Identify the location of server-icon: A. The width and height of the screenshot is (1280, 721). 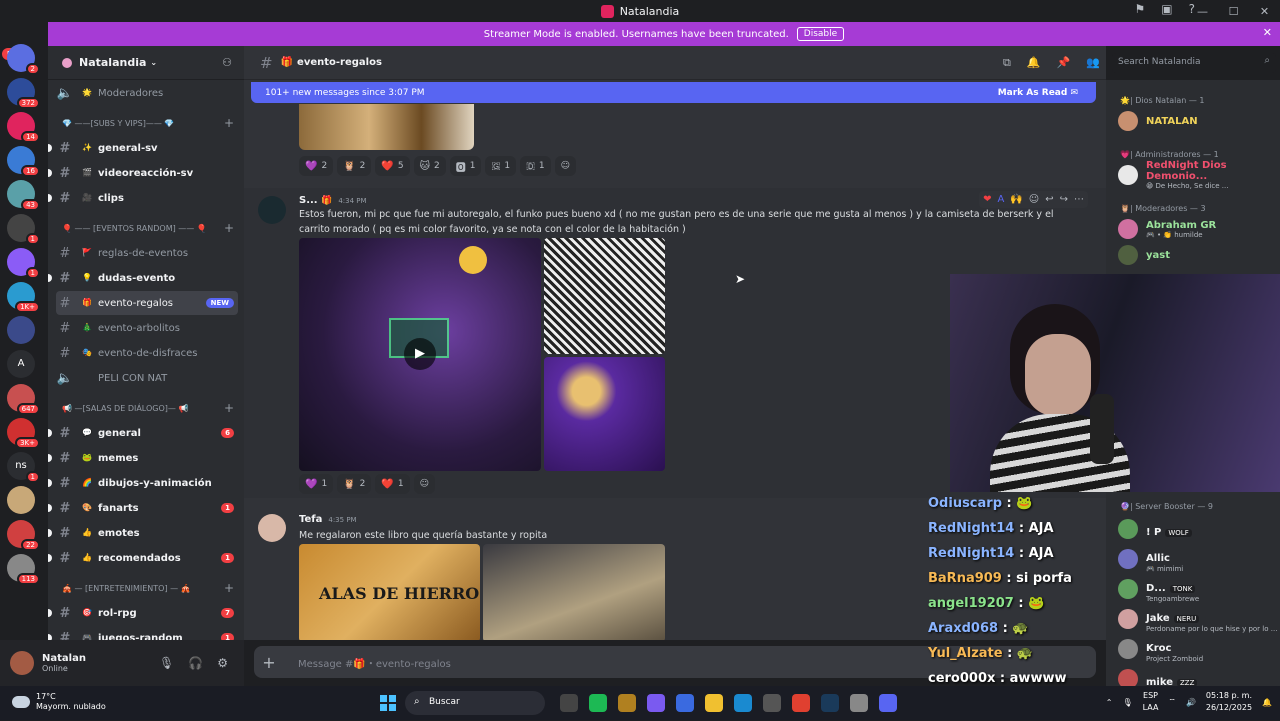
(21, 364).